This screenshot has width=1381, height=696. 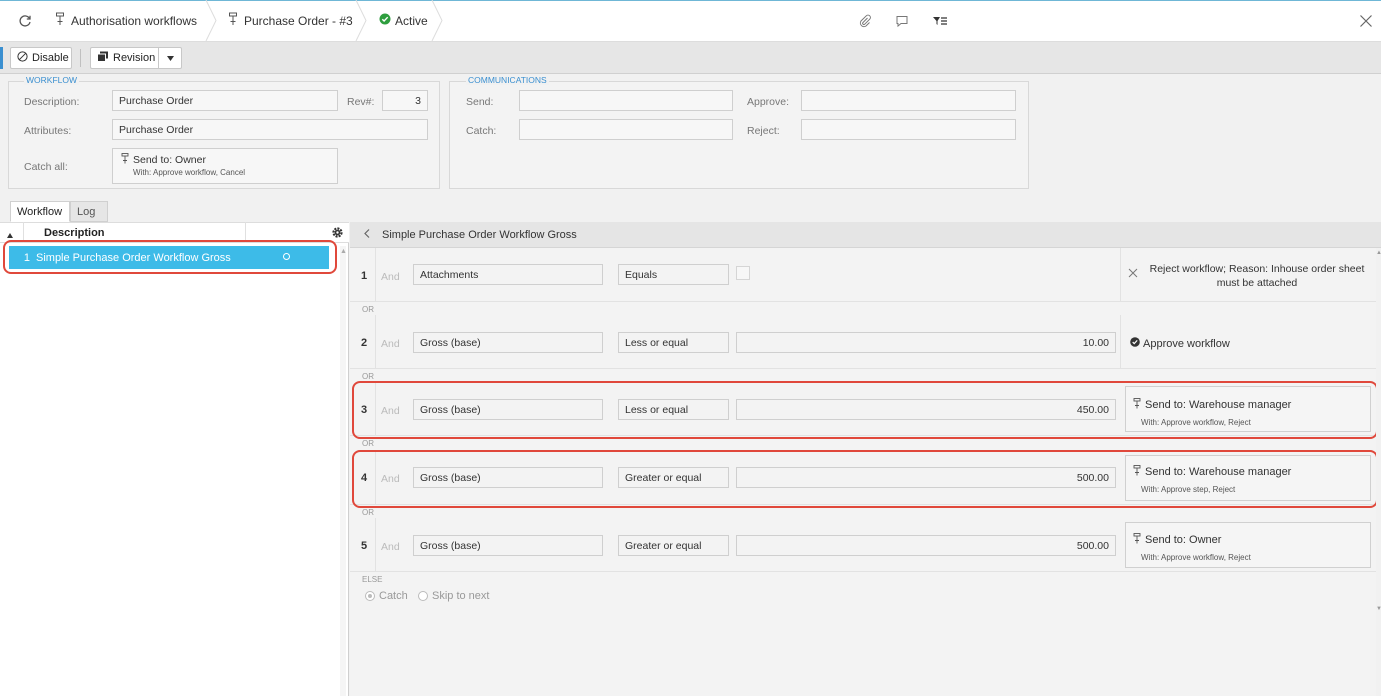 I want to click on attributes-field: Purchase Order, so click(x=270, y=129).